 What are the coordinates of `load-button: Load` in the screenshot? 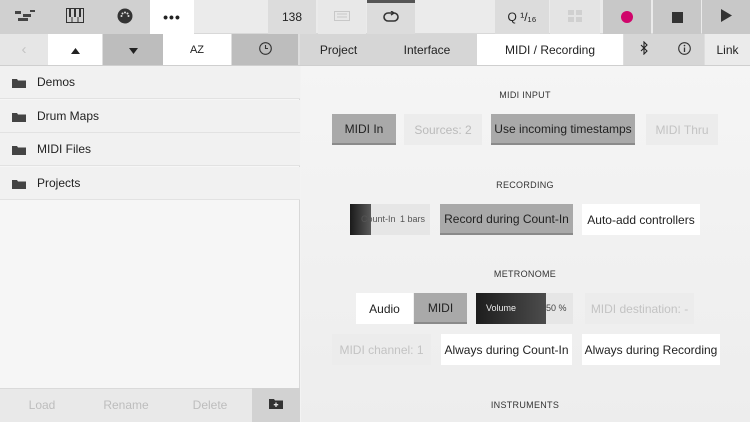 It's located at (42, 405).